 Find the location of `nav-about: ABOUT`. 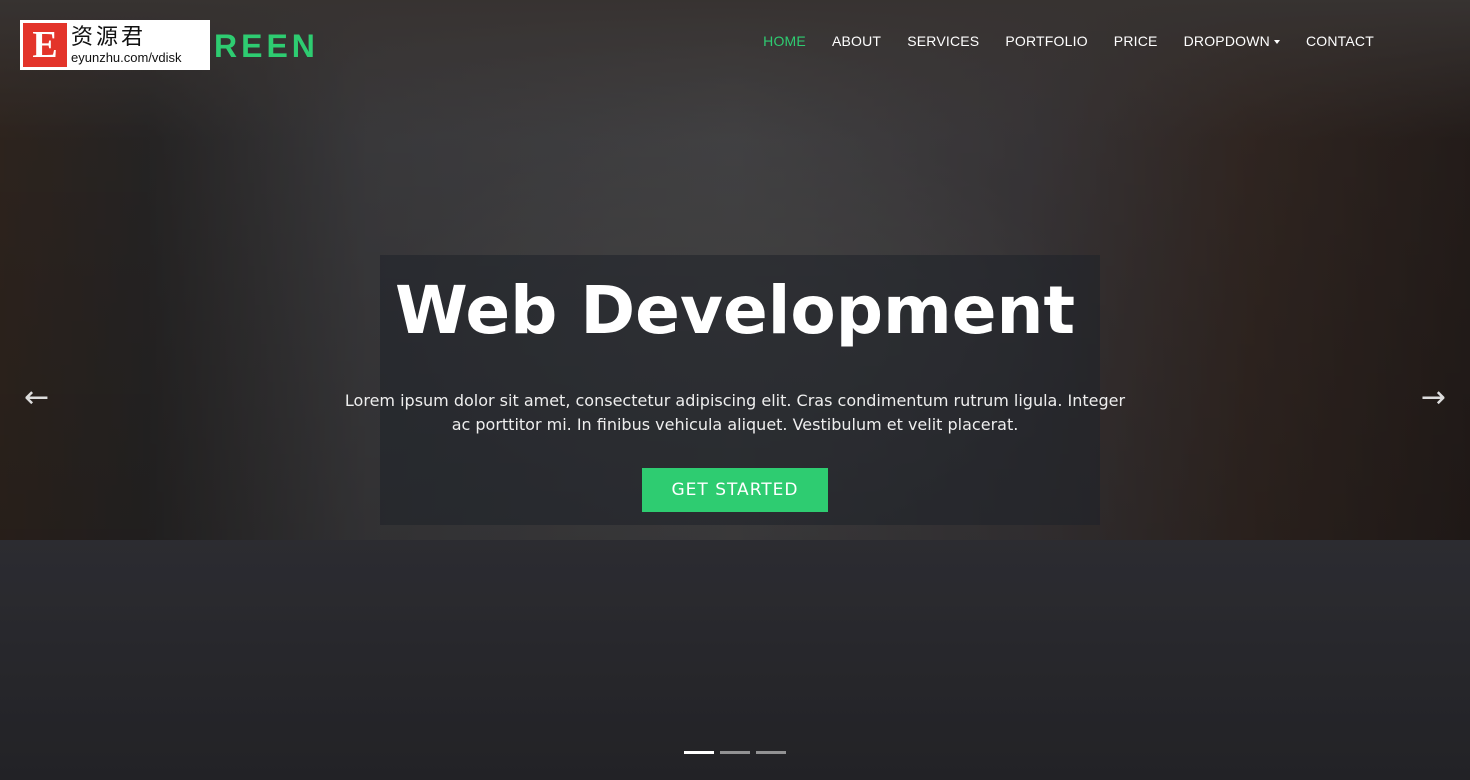

nav-about: ABOUT is located at coordinates (856, 41).